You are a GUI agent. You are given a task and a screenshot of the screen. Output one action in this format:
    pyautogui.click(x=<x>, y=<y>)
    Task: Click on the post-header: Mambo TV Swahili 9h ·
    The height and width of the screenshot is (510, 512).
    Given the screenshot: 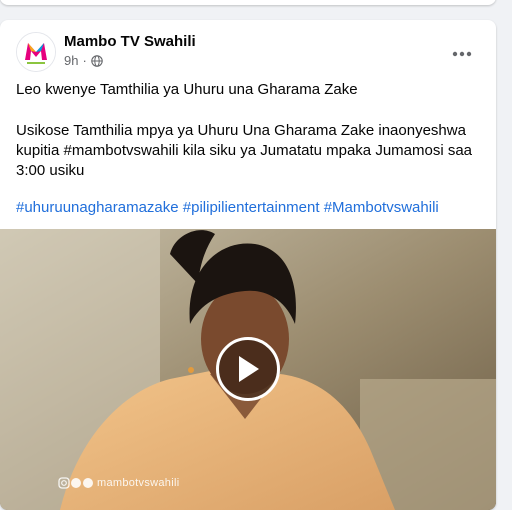 What is the action you would take?
    pyautogui.click(x=248, y=52)
    